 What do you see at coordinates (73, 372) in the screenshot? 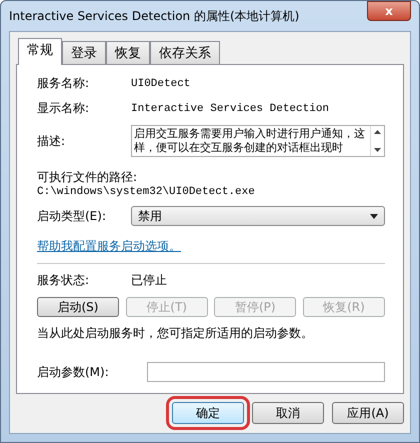
I see `field-label: 启动参数(M):` at bounding box center [73, 372].